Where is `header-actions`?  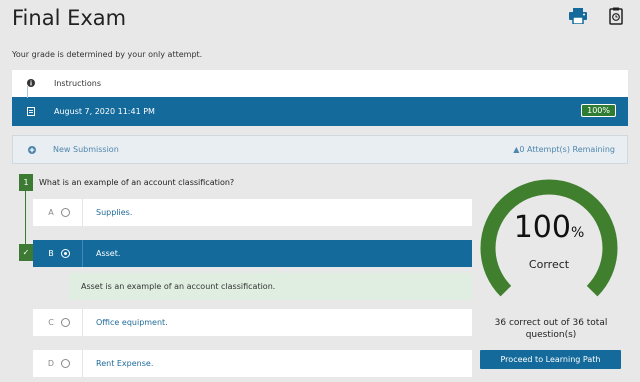 header-actions is located at coordinates (597, 16).